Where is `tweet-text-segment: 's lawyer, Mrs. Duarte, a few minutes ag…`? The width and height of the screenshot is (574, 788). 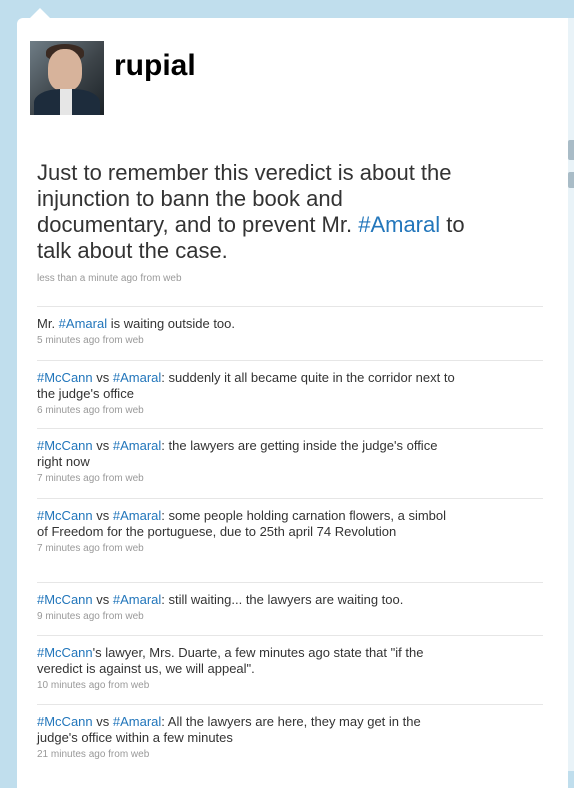
tweet-text-segment: 's lawyer, Mrs. Duarte, a few minutes ag… is located at coordinates (230, 660).